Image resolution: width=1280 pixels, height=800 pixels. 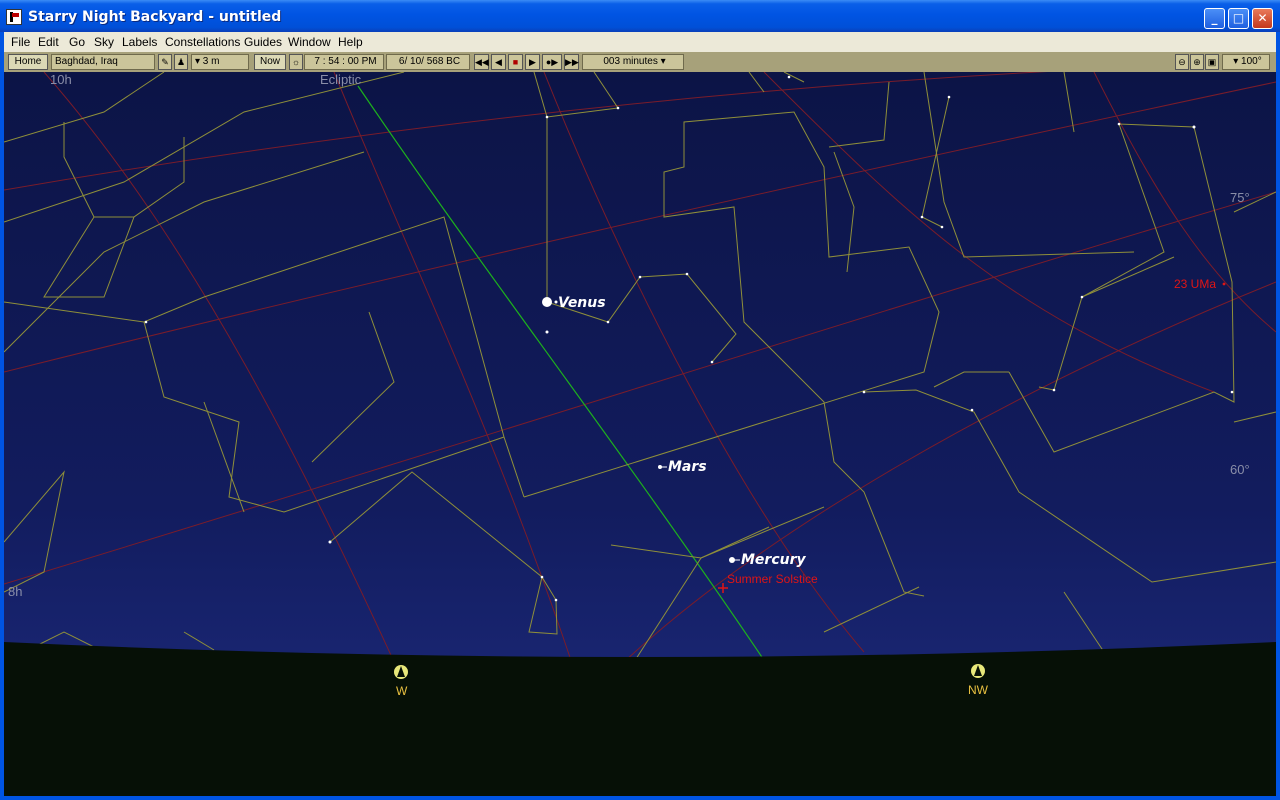 I want to click on zoom-box-icon: ▣, so click(x=1212, y=62).